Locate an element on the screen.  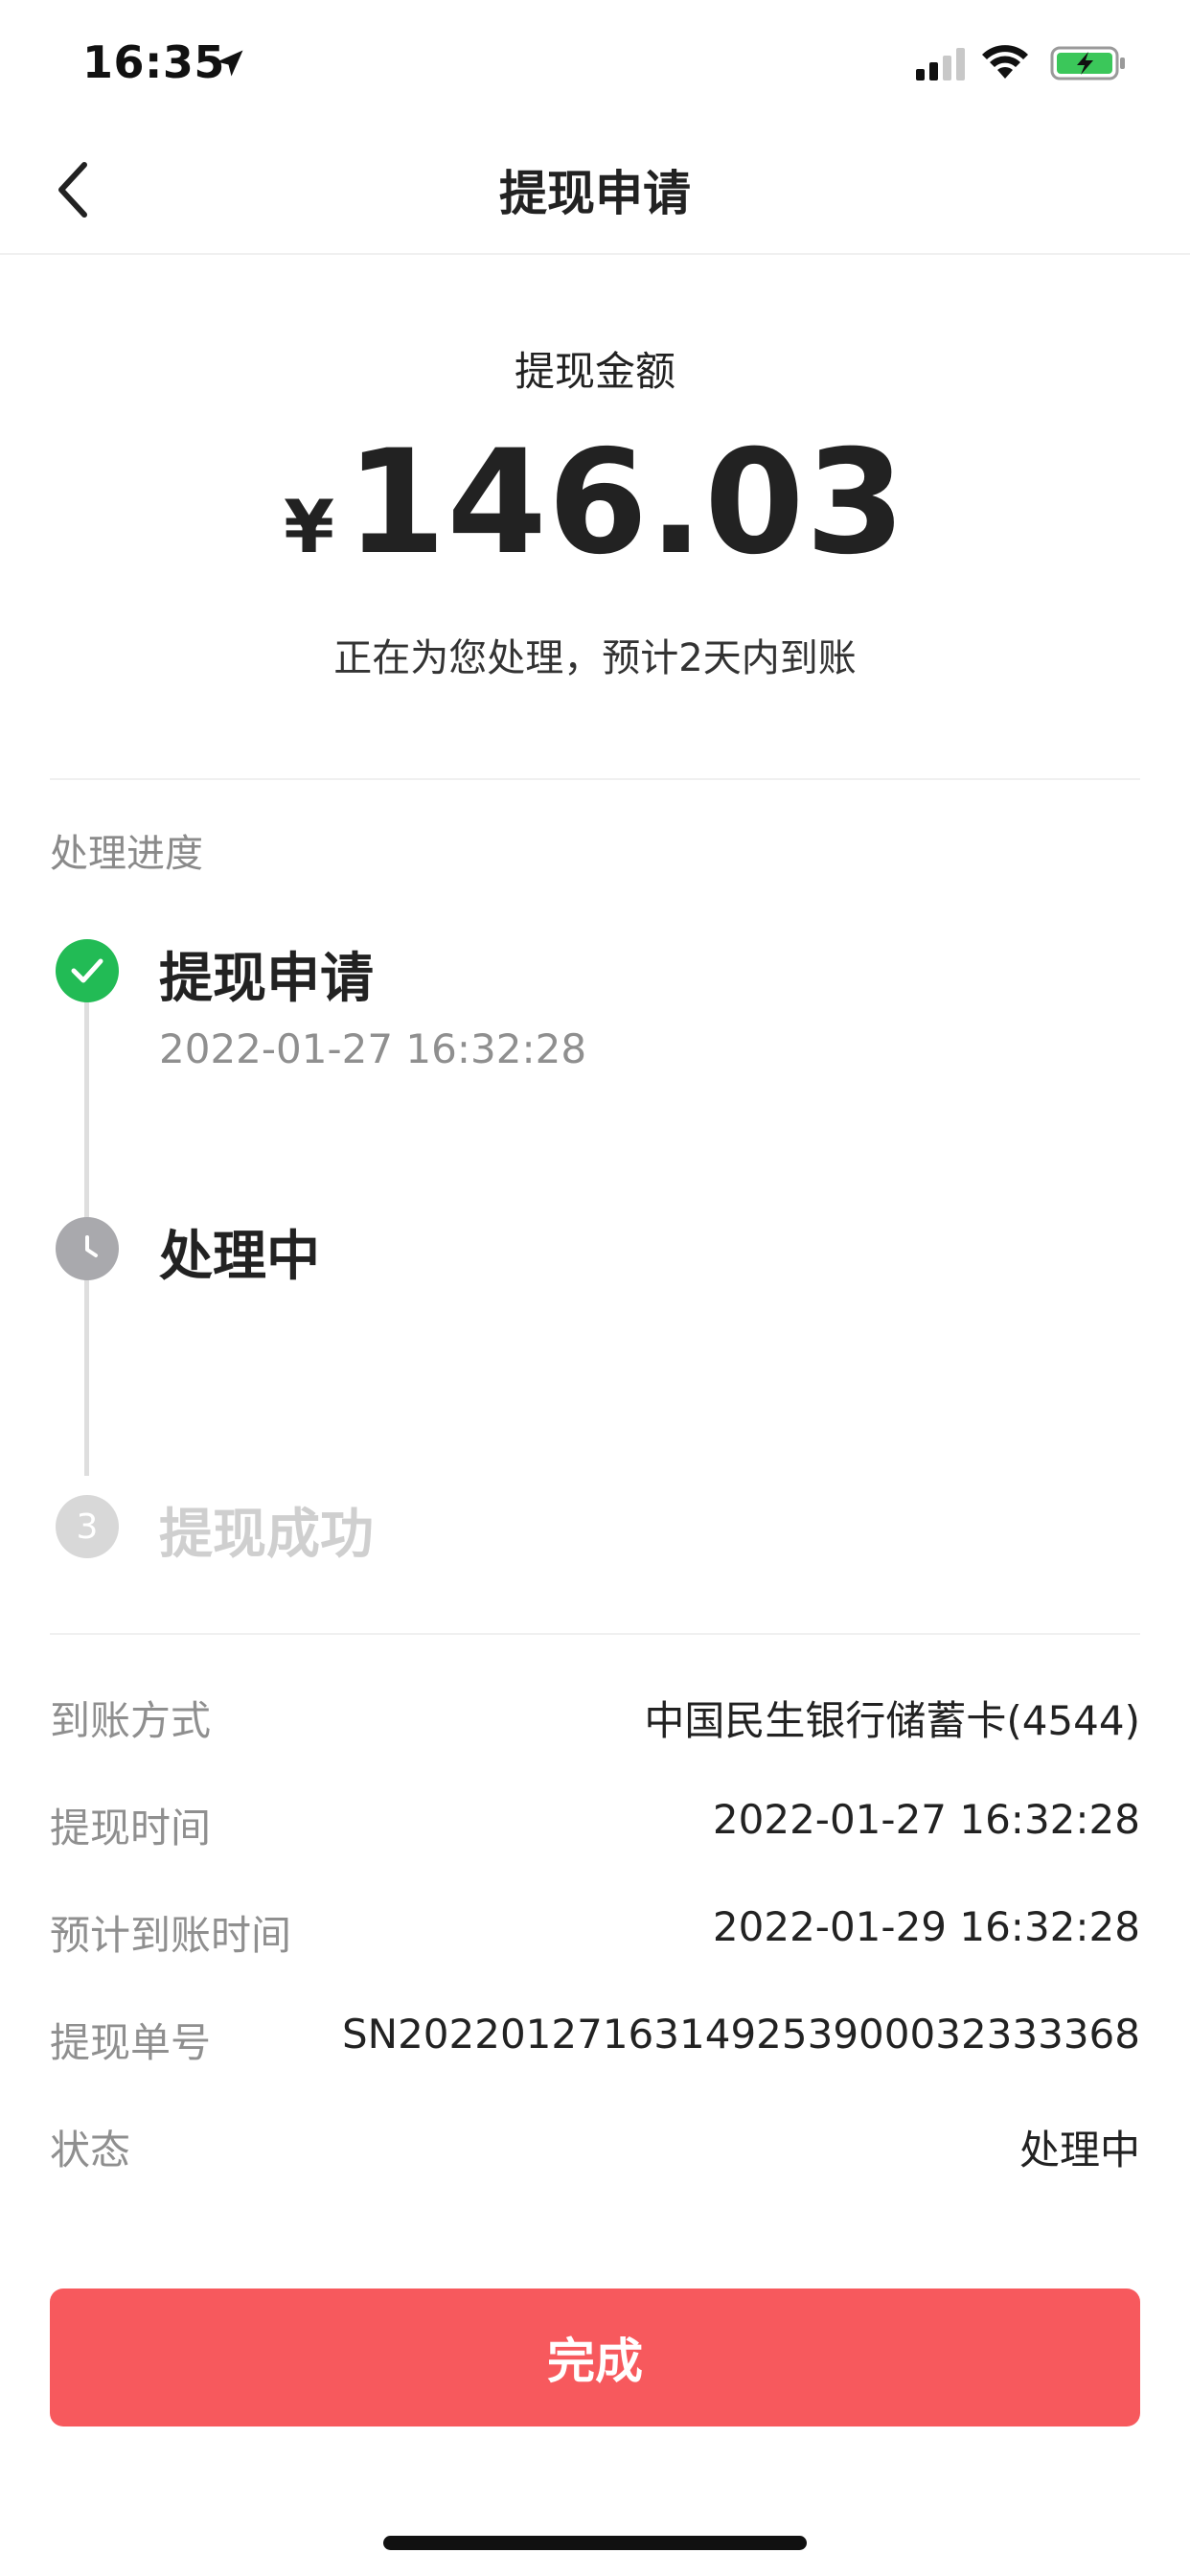
step-current-icon is located at coordinates (88, 1249).